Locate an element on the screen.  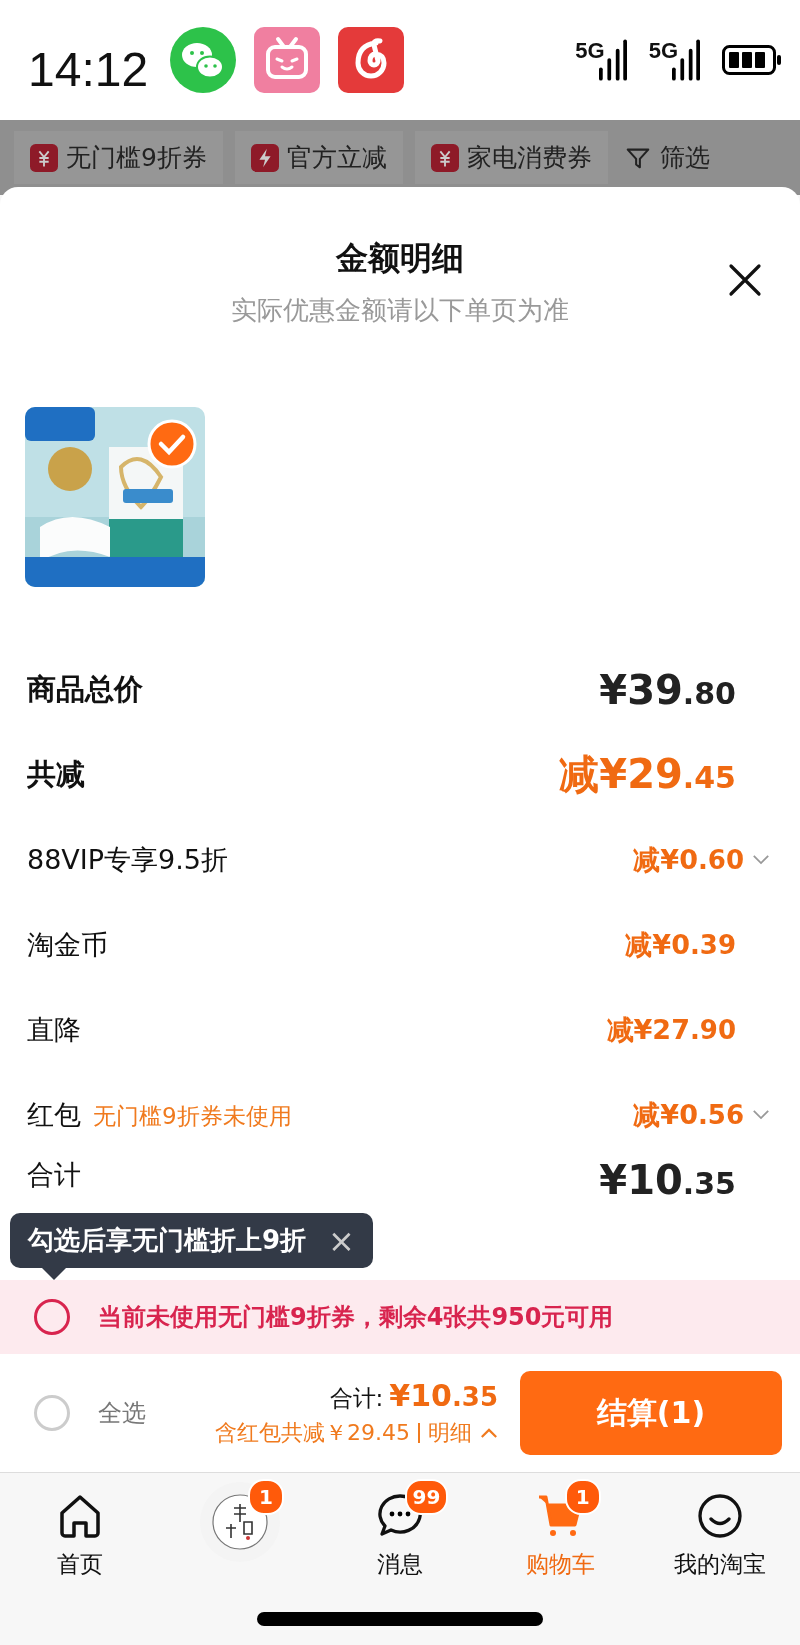
details-link: 明细 is located at coordinates (450, 1433).